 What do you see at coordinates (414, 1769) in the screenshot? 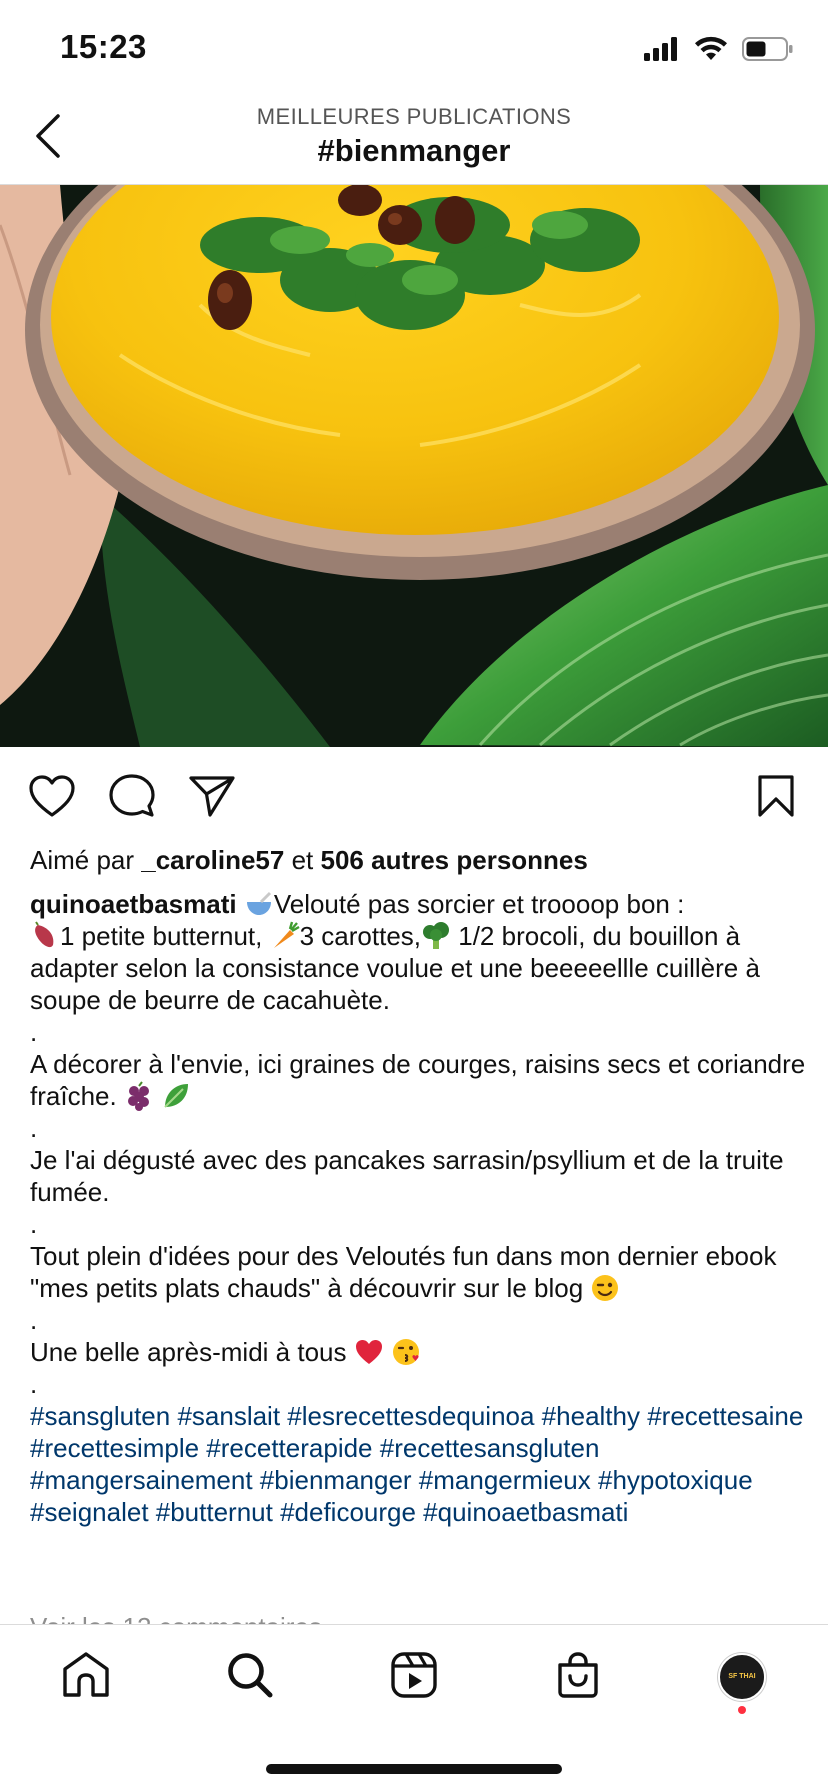
I see `home-indicator` at bounding box center [414, 1769].